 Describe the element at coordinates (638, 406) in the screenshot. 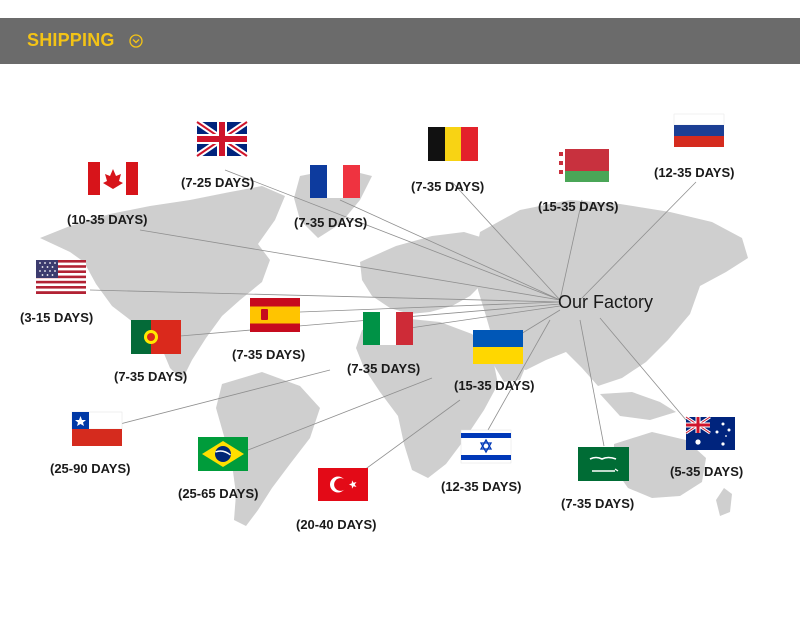

I see `southeast-asia-islands` at that location.